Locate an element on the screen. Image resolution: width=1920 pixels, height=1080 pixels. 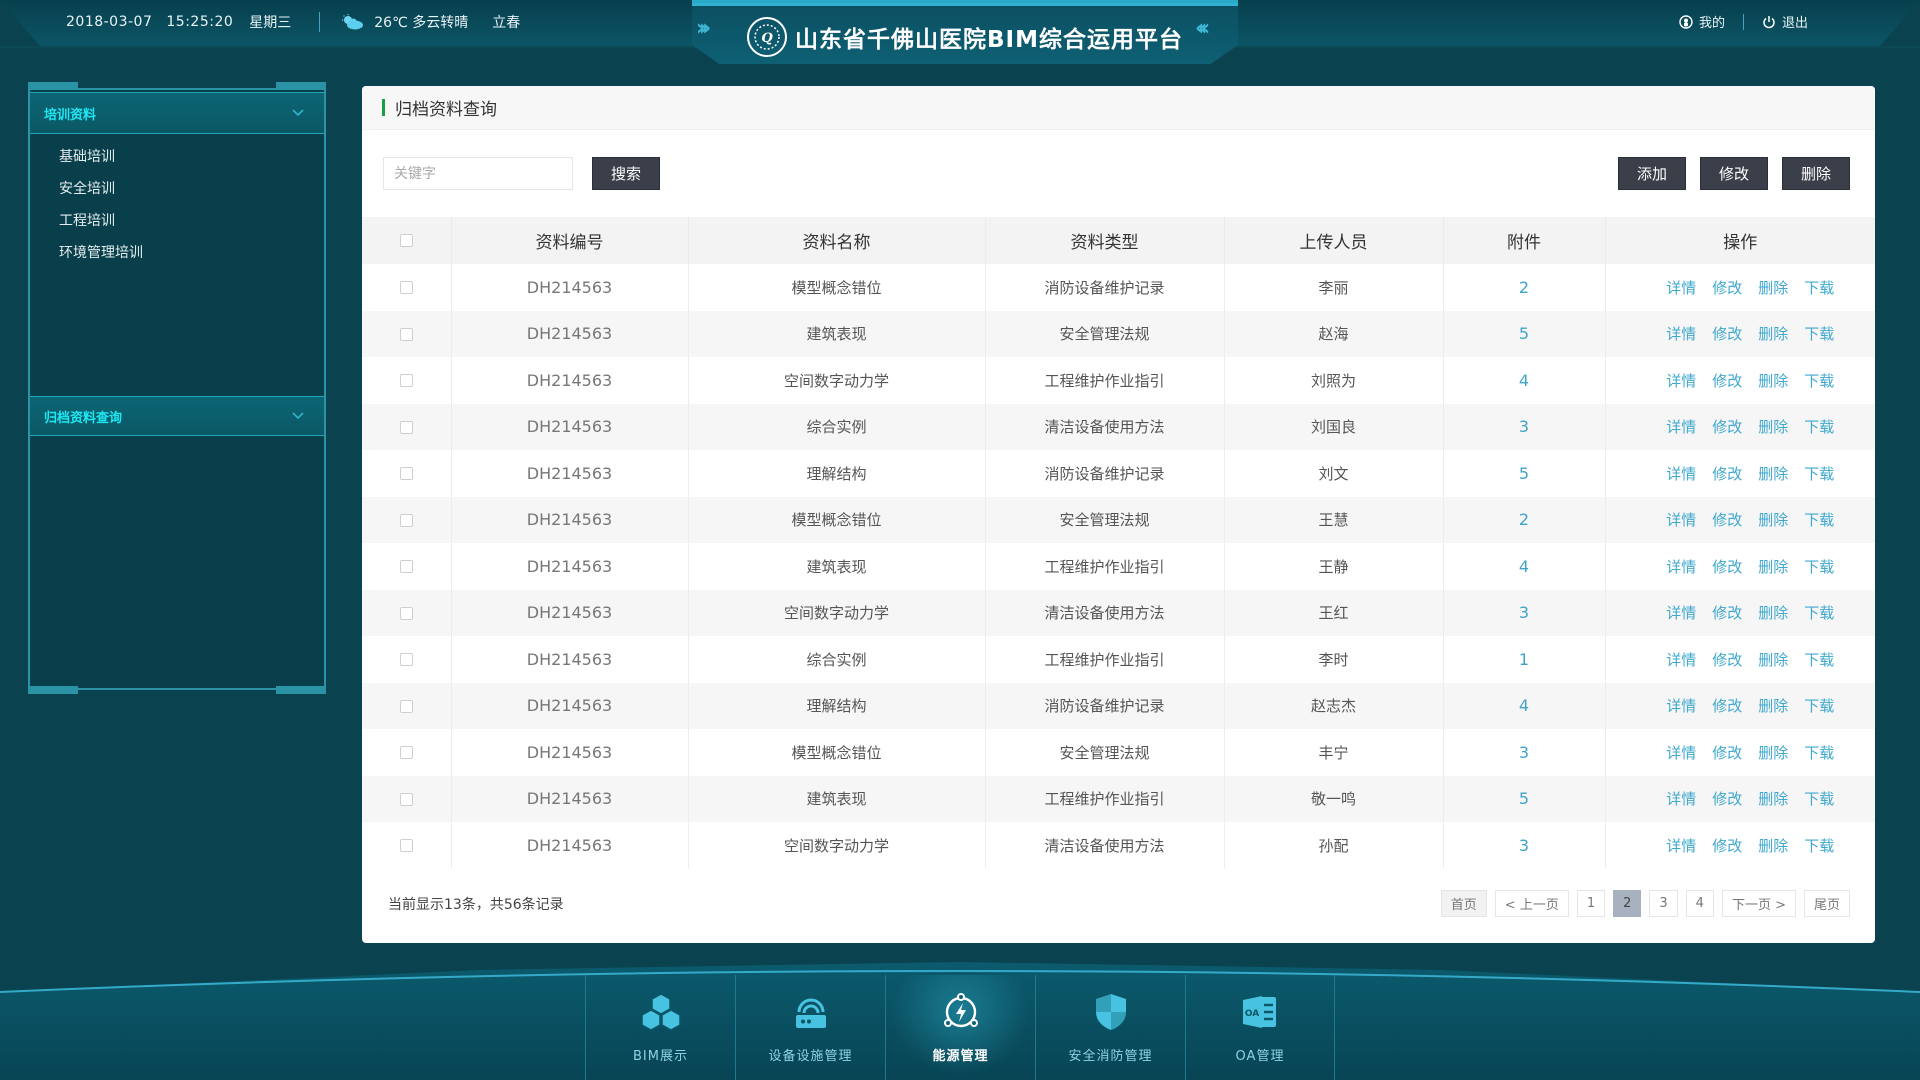
page-button-1: 1 is located at coordinates (1591, 903).